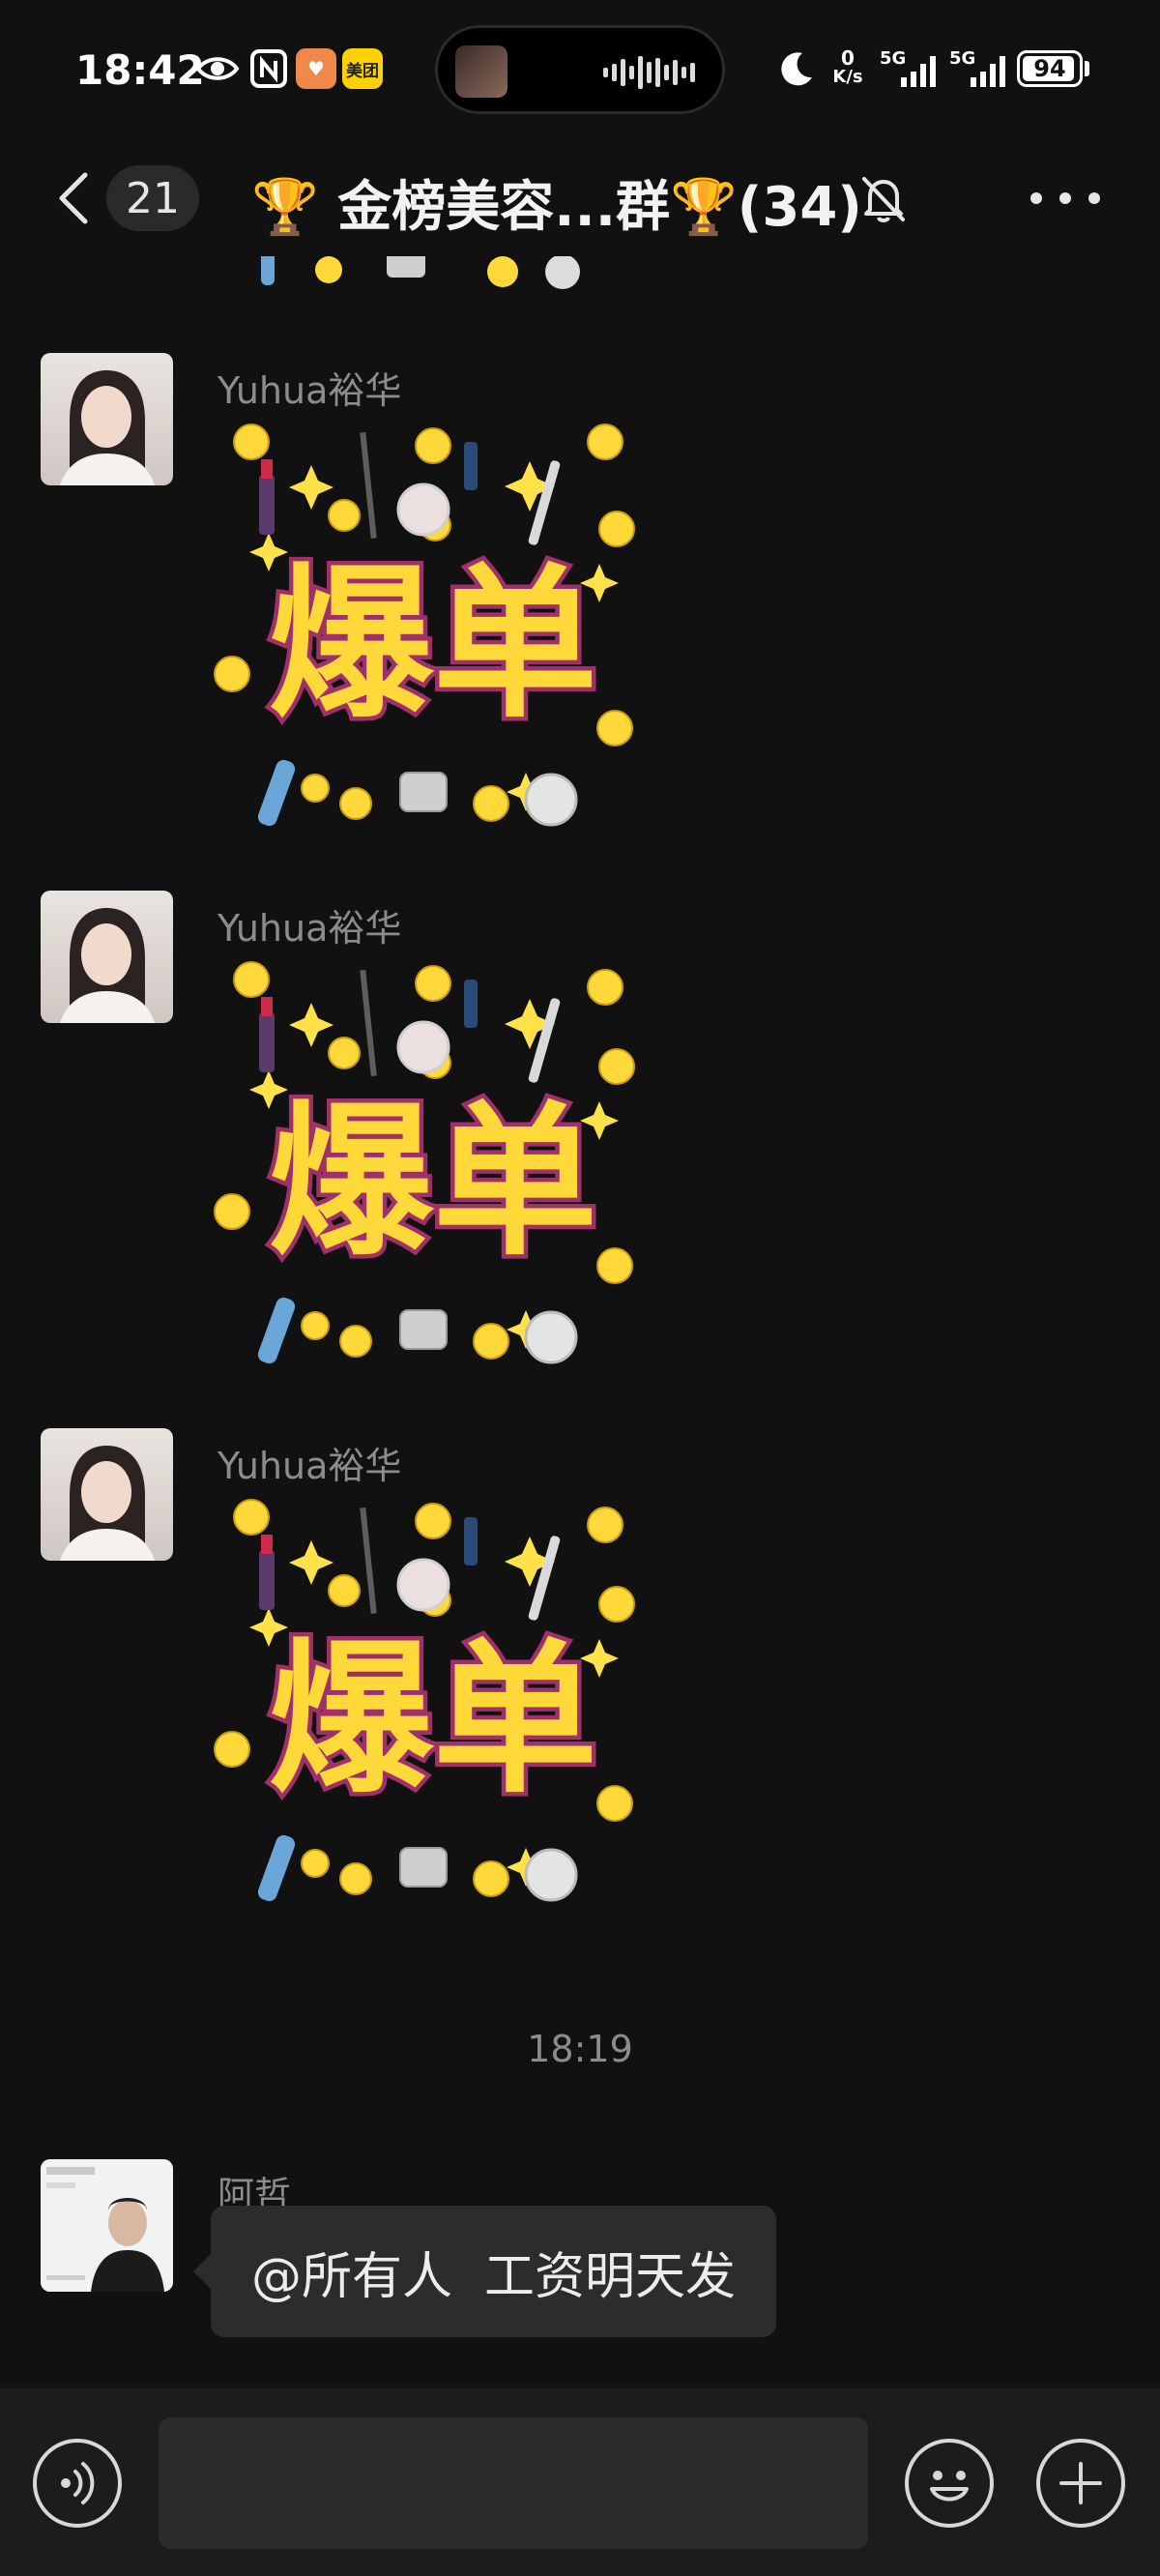 The image size is (1160, 2576). I want to click on heart-app-icon: ♥, so click(316, 68).